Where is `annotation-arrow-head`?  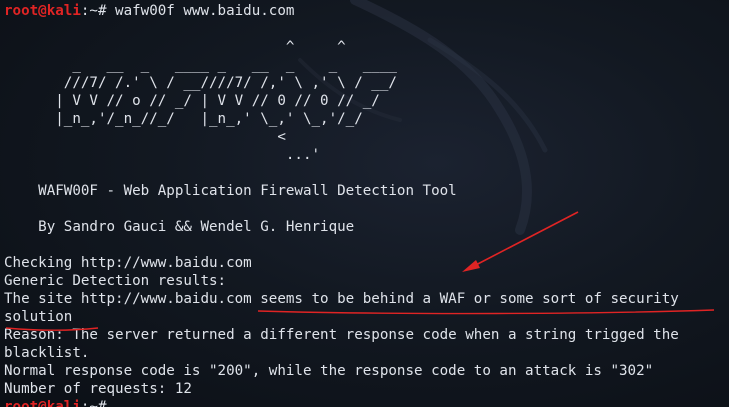 annotation-arrow-head is located at coordinates (471, 266).